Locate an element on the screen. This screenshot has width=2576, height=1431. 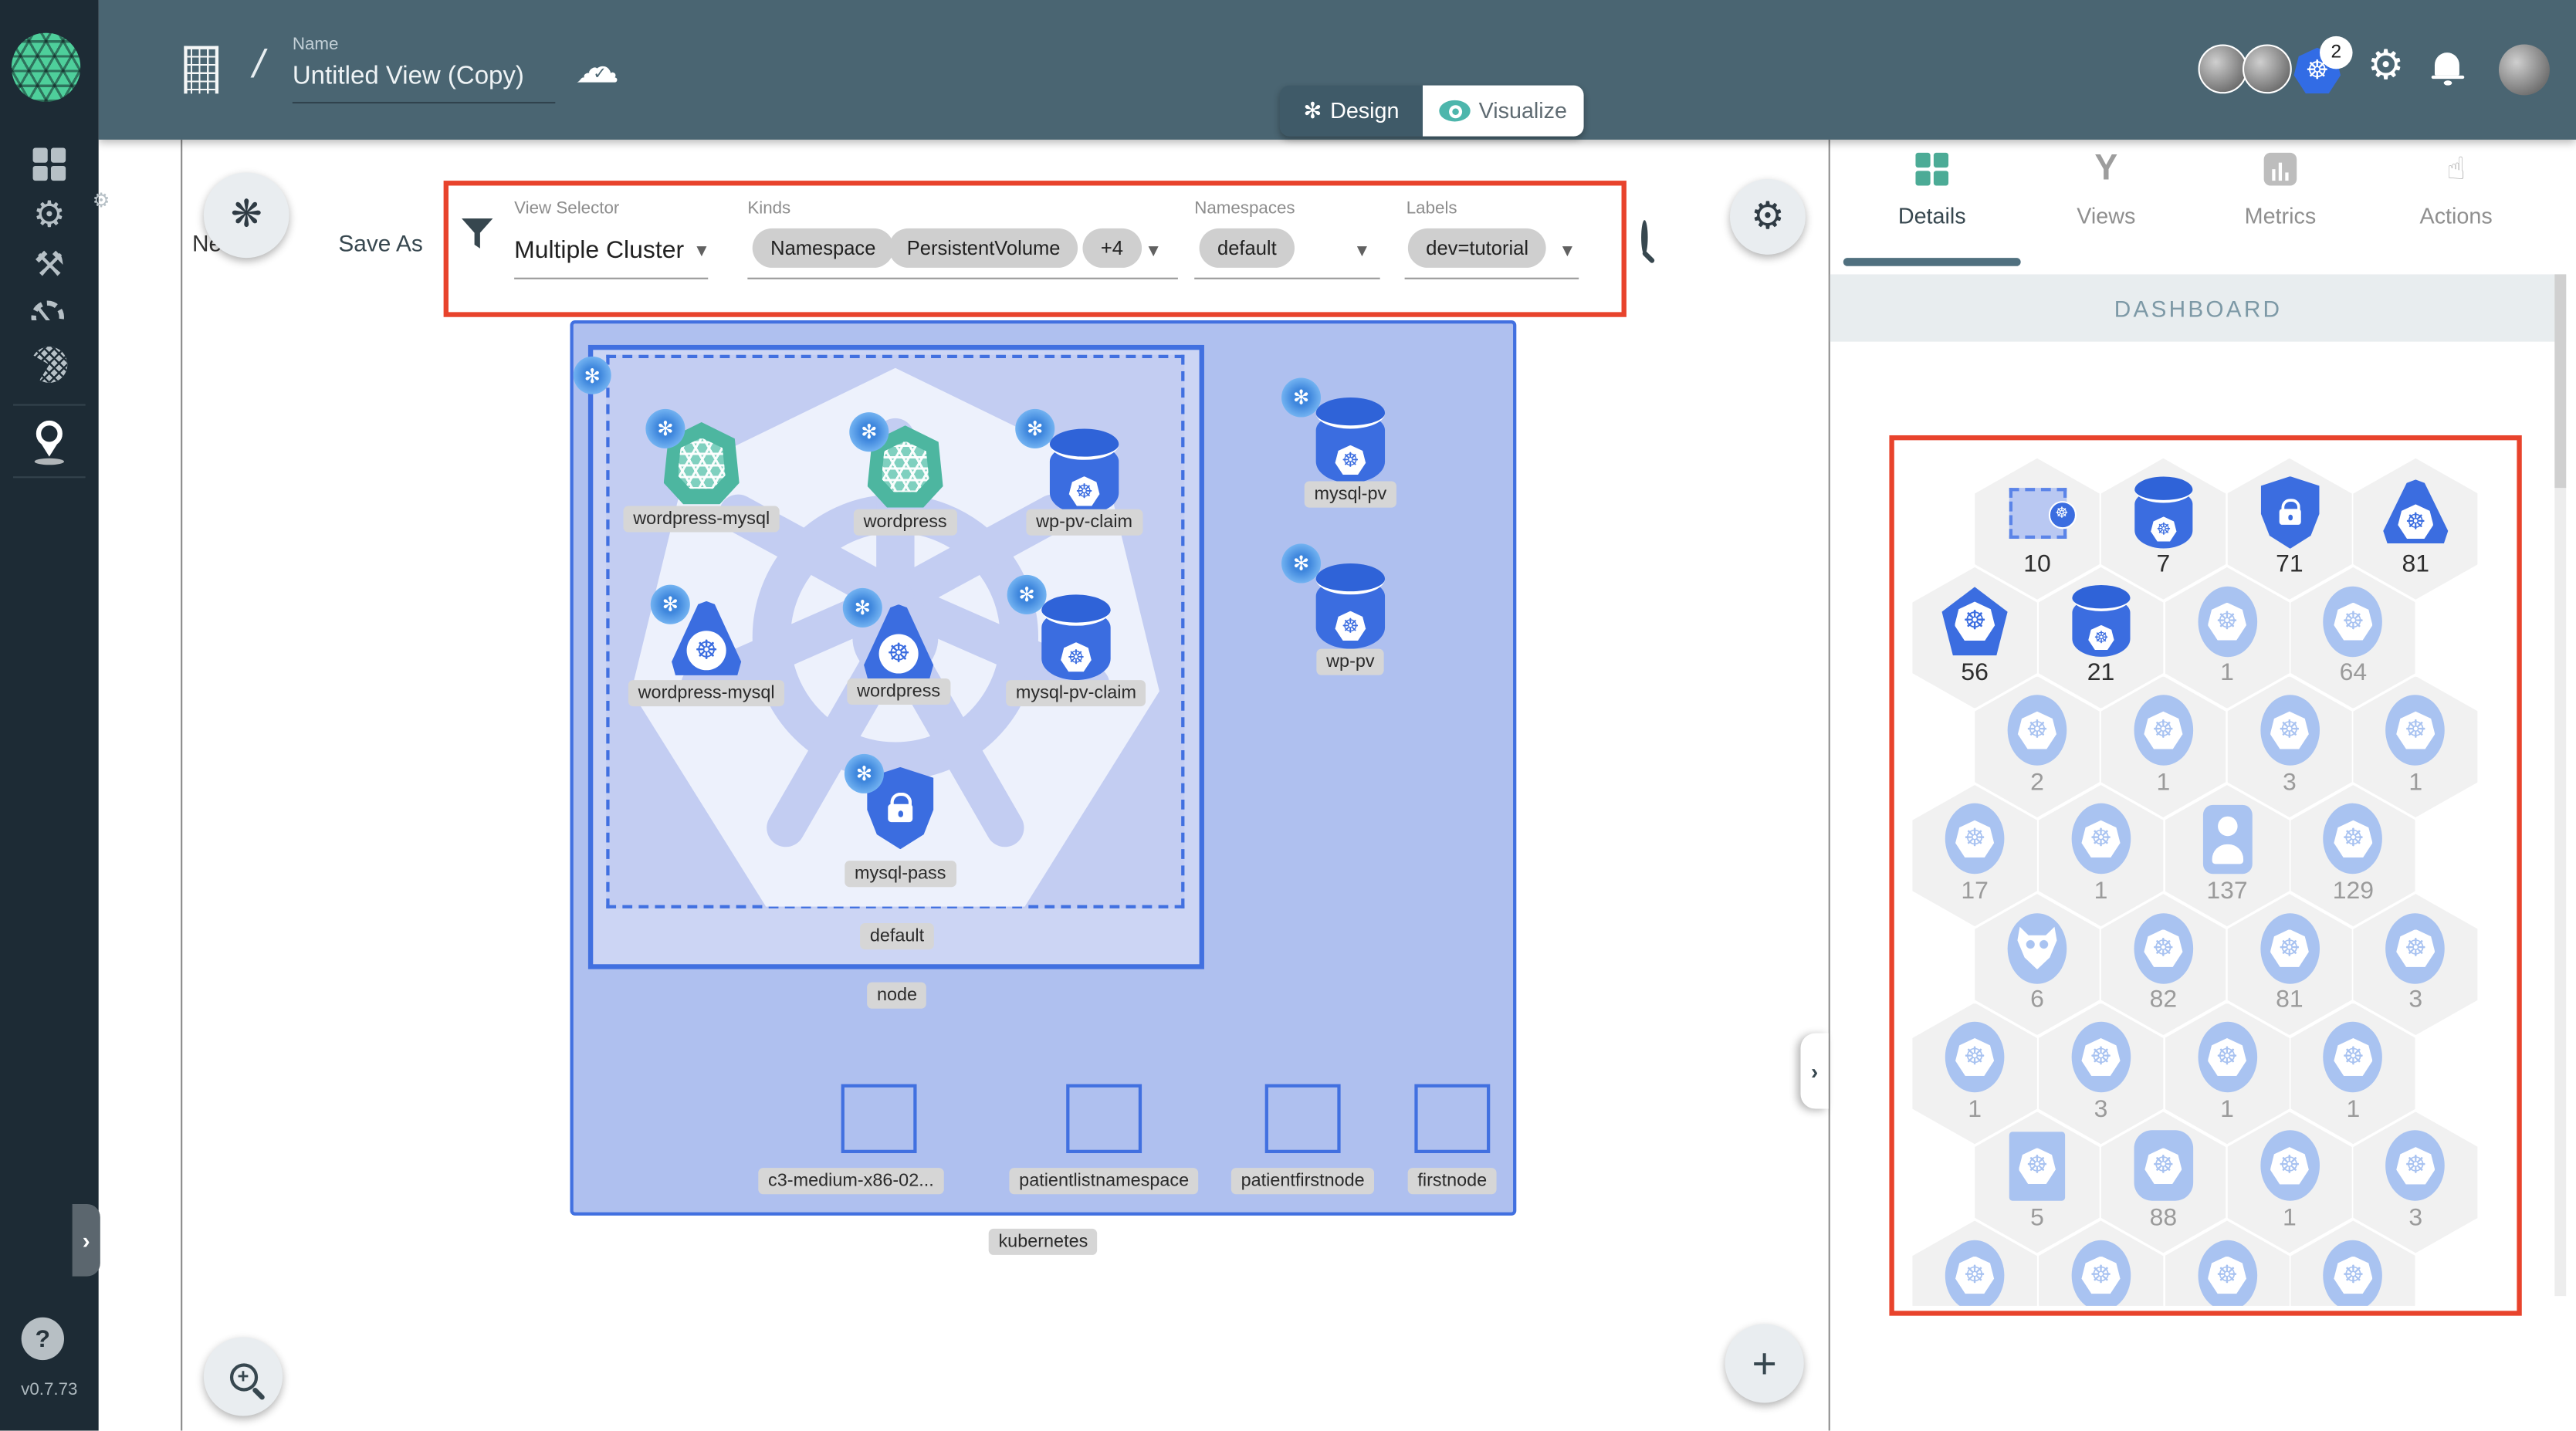
kind-chip-namespace: Namespace is located at coordinates (823, 248).